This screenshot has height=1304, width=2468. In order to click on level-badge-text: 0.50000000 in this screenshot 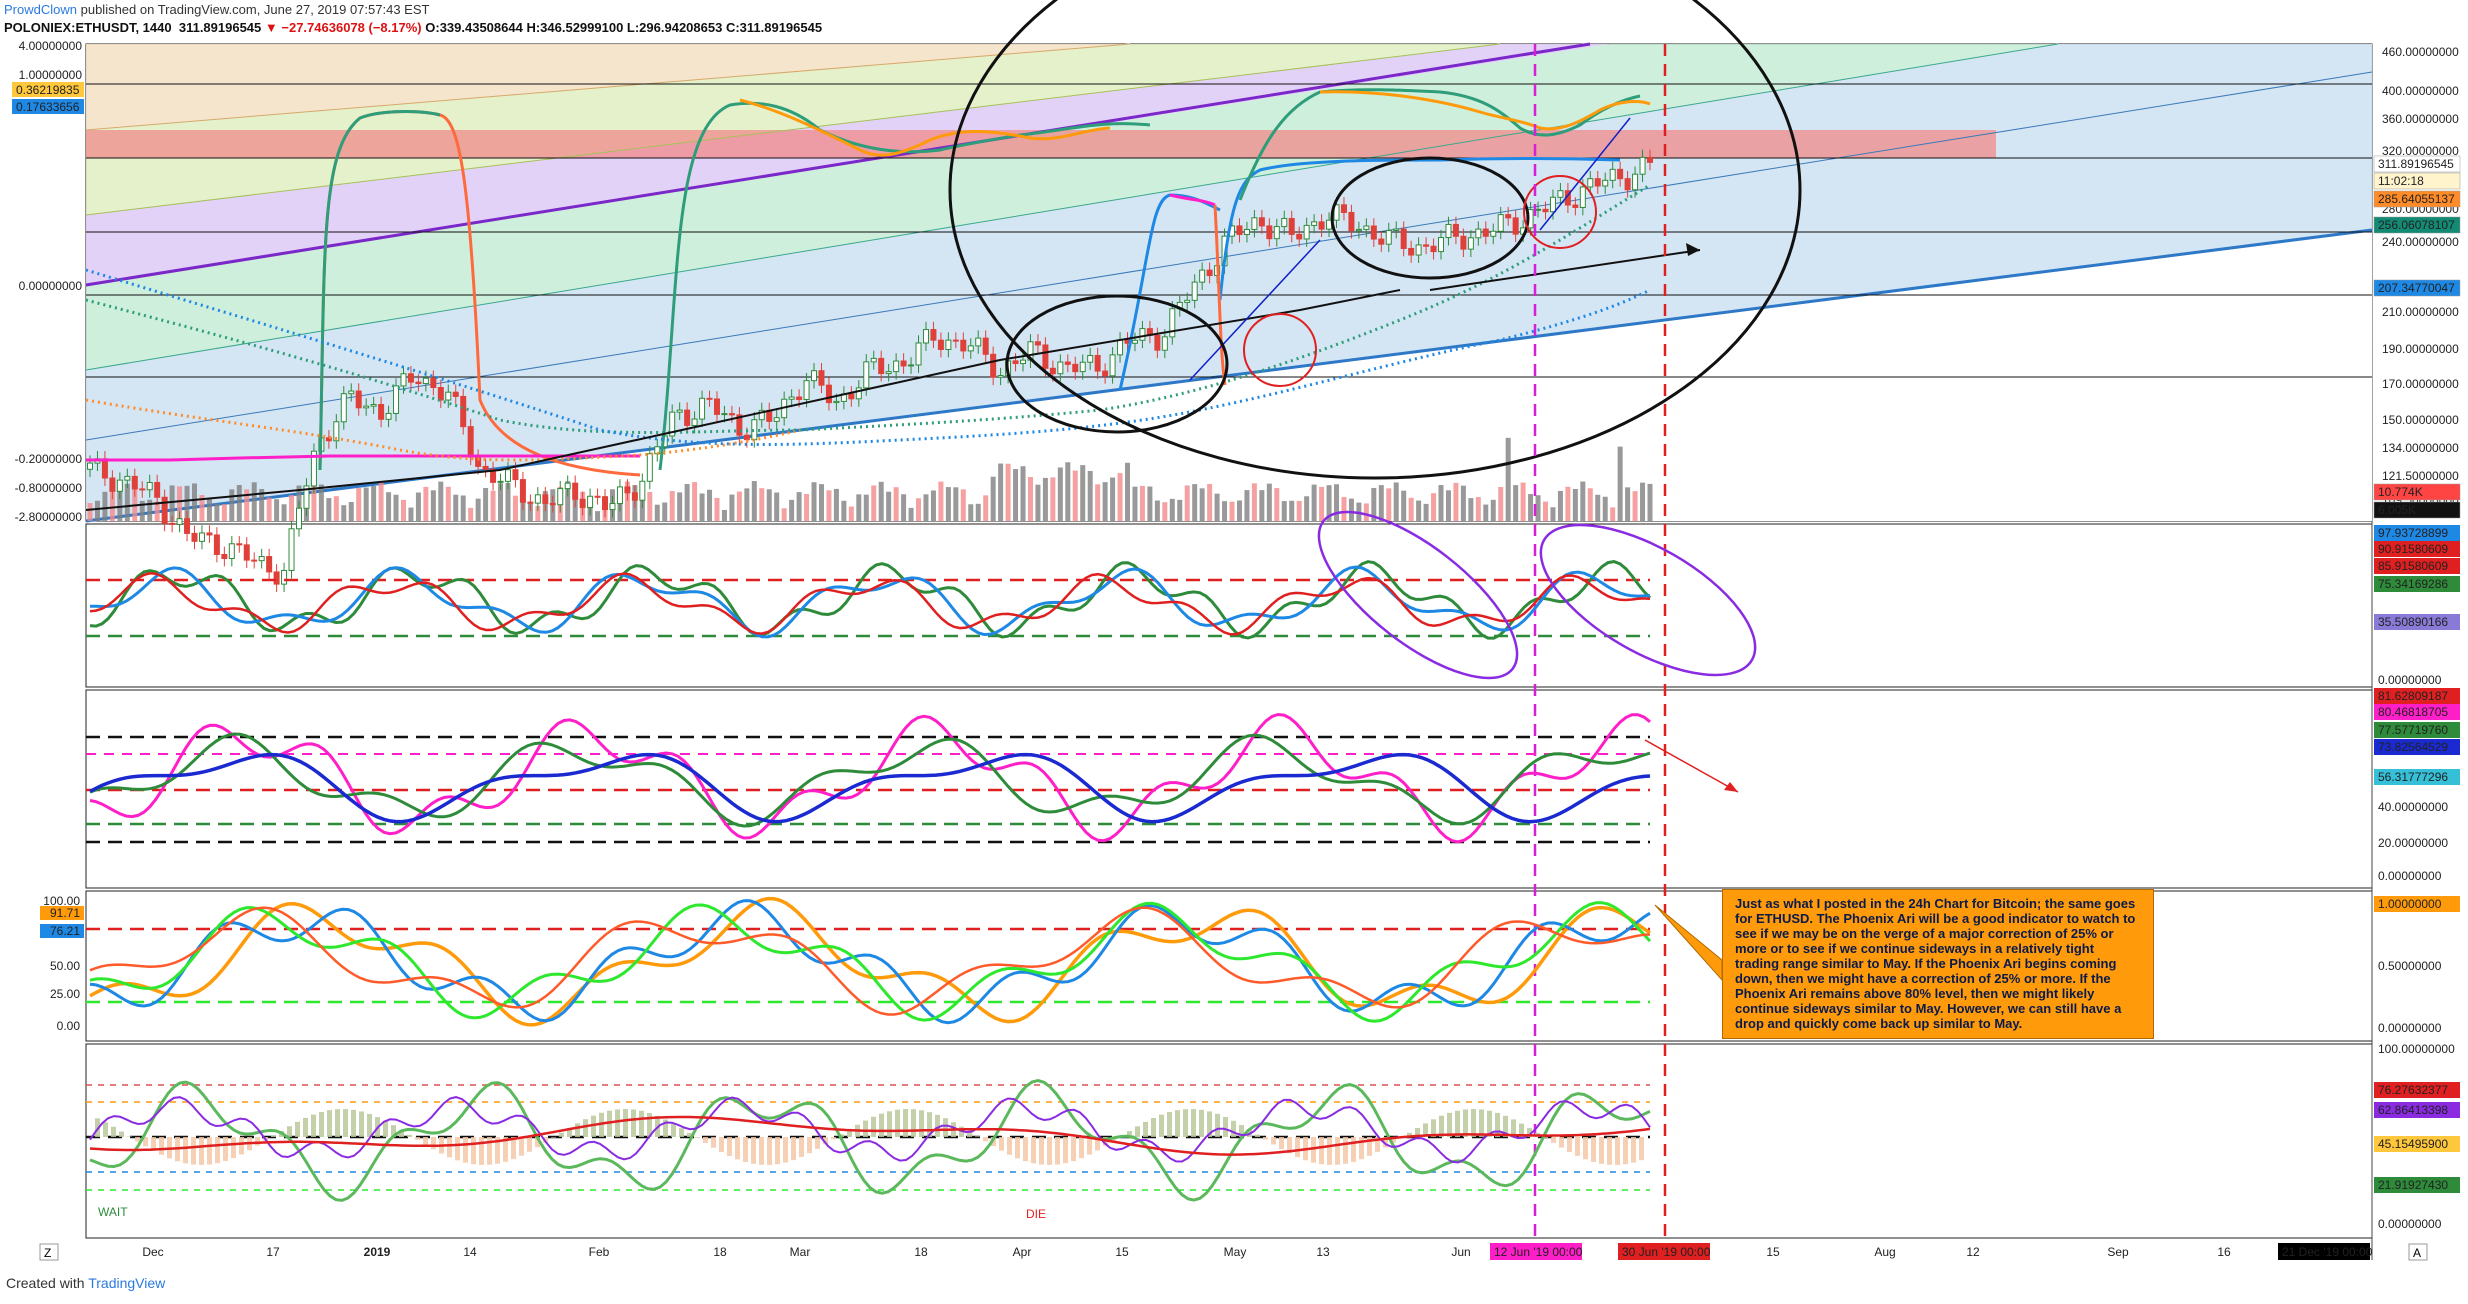, I will do `click(2410, 966)`.